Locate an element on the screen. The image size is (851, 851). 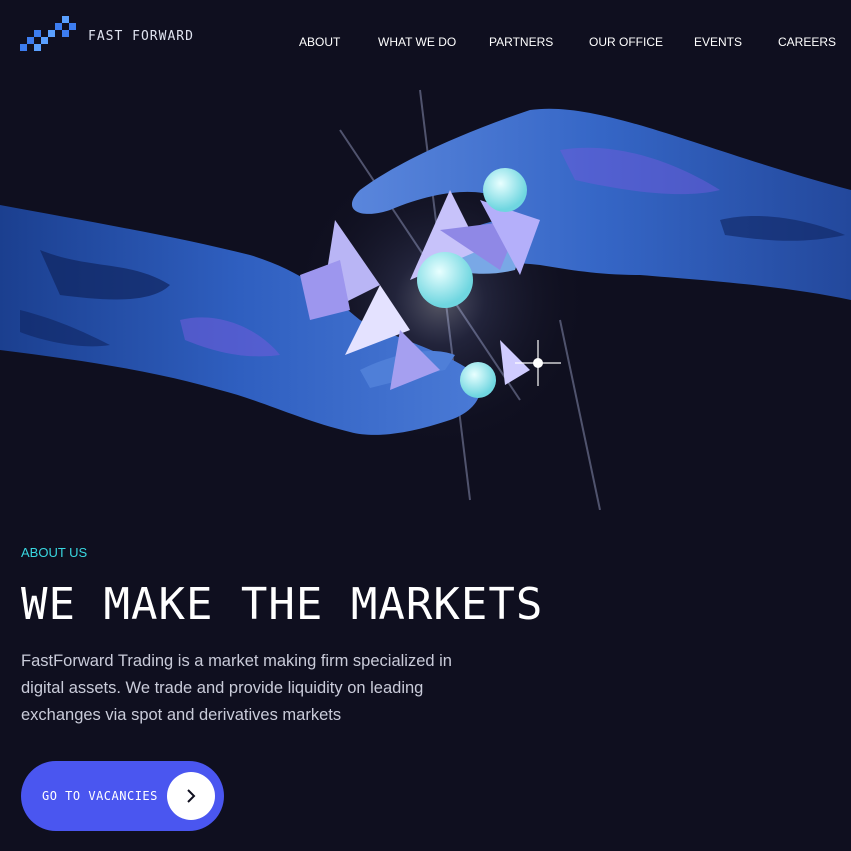
section-eyebrow: ABOUT US is located at coordinates (54, 552).